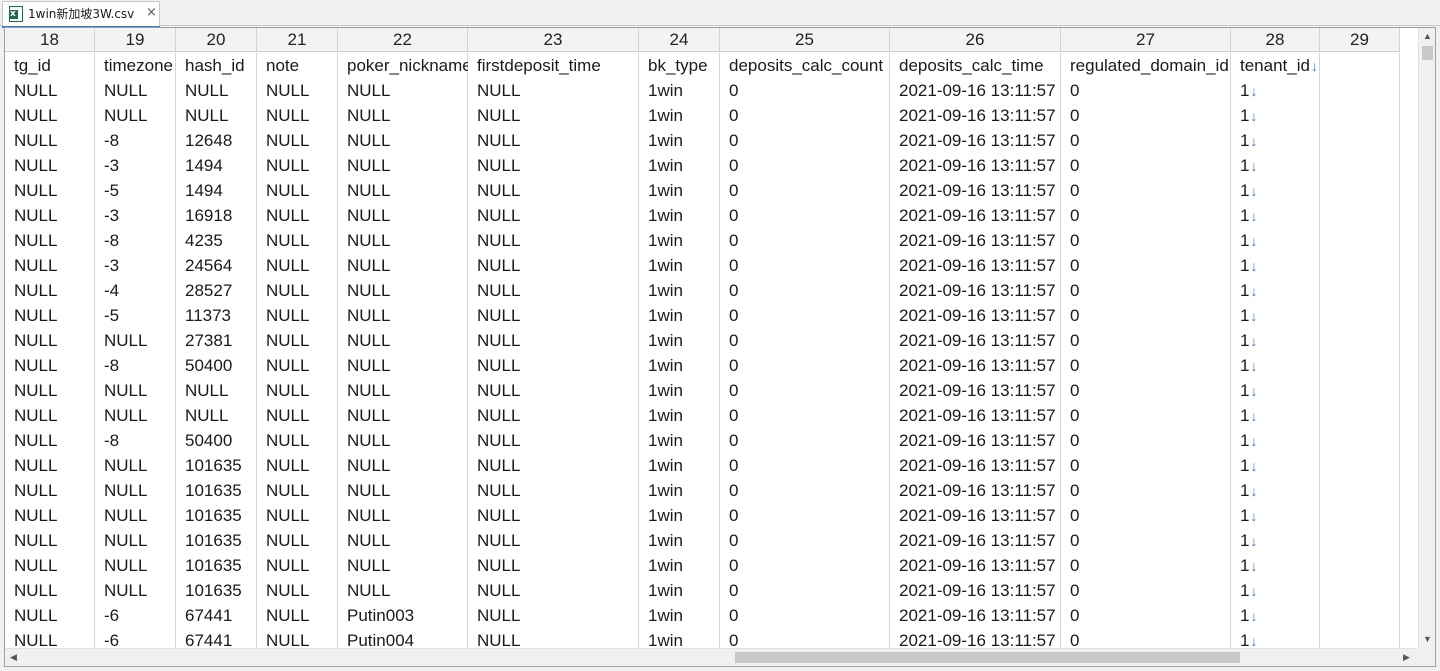 This screenshot has height=671, width=1440. What do you see at coordinates (216, 365) in the screenshot?
I see `table-cell: 50400` at bounding box center [216, 365].